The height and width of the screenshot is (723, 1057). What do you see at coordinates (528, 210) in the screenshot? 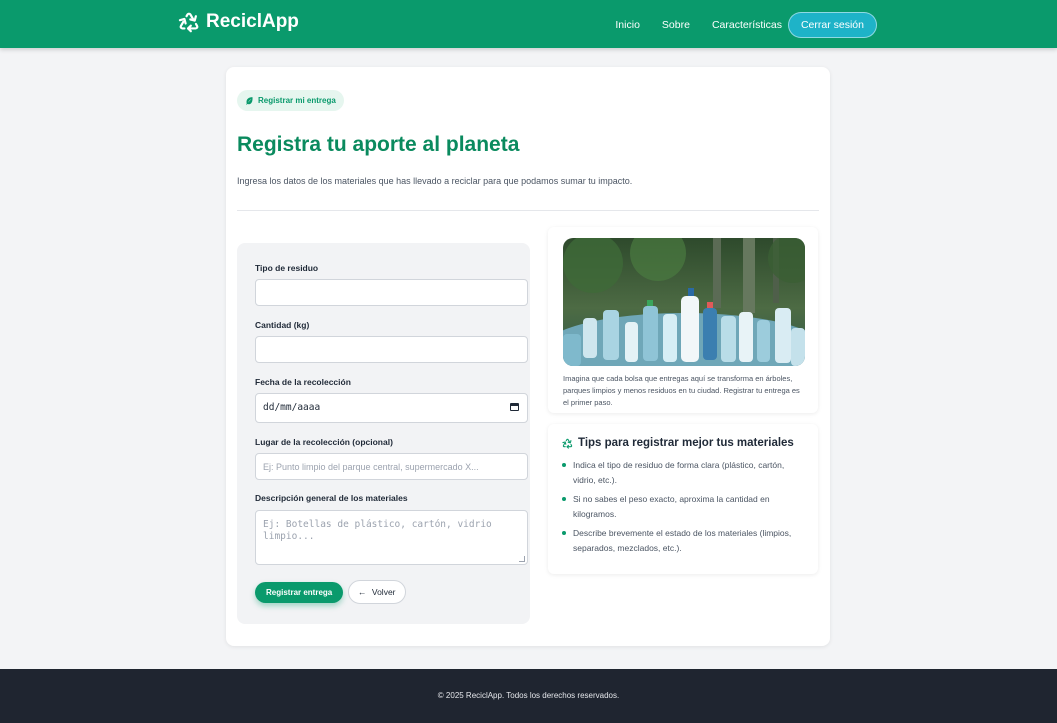
I see `divider` at bounding box center [528, 210].